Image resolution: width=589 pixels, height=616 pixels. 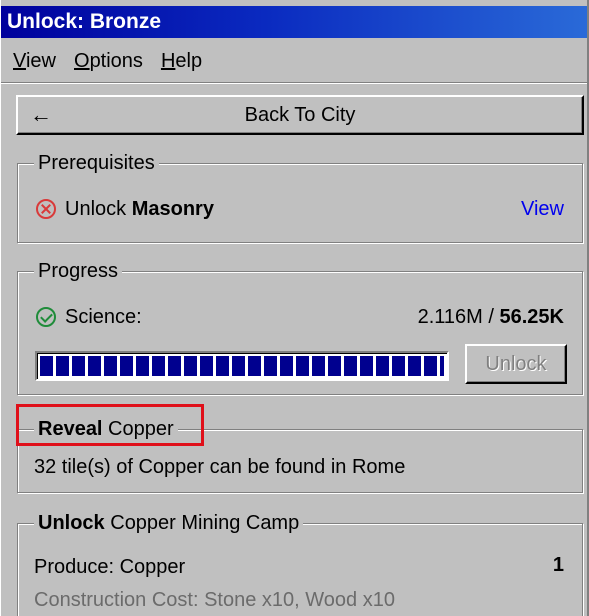 I want to click on title-bar: Unlock: Bronze, so click(x=294, y=22).